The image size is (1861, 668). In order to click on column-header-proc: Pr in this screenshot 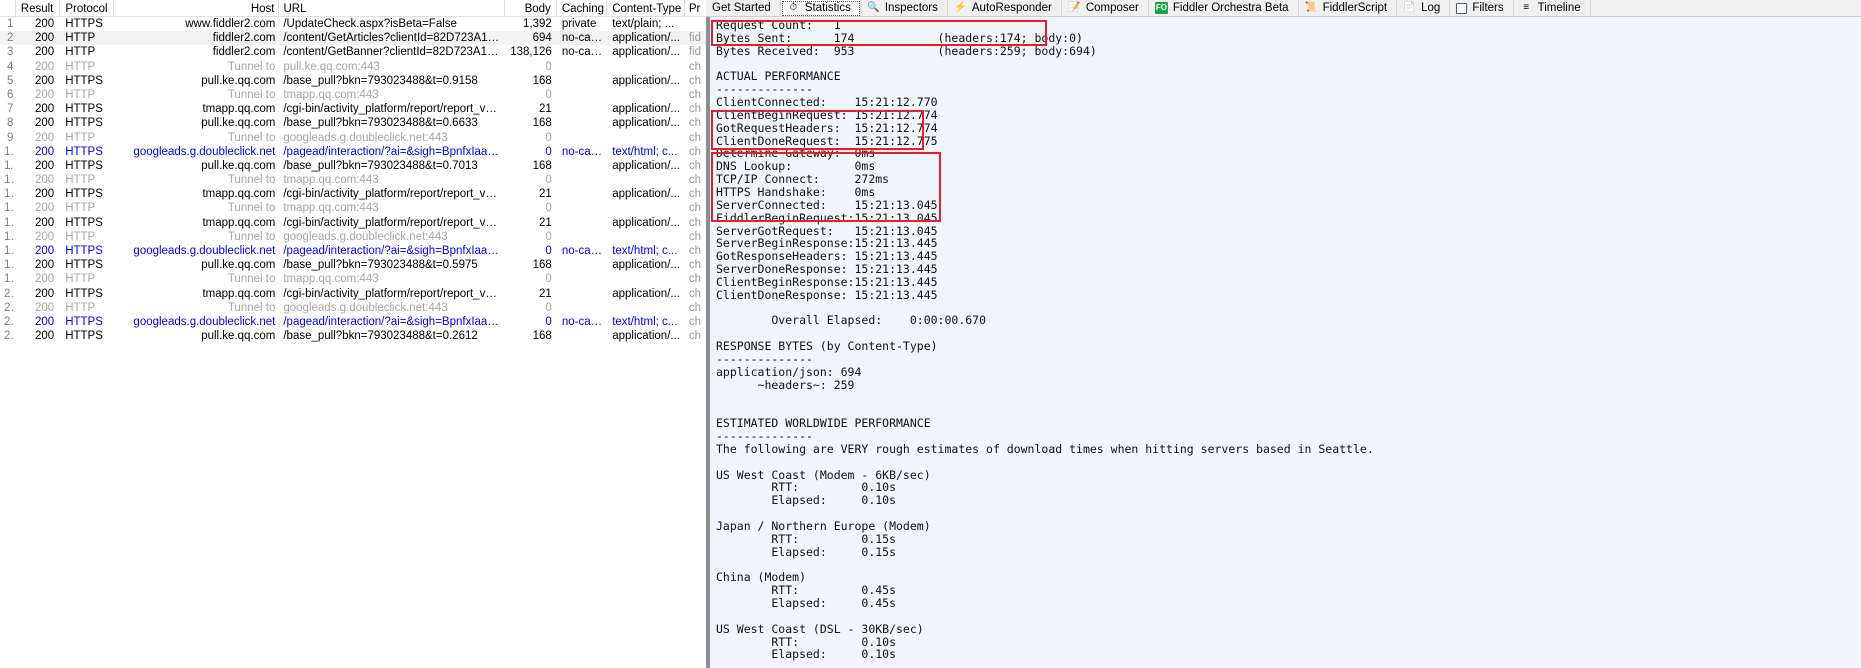, I will do `click(695, 8)`.